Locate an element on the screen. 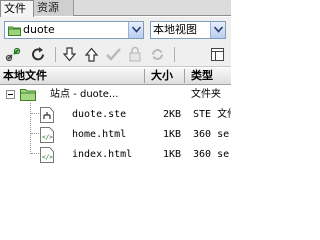  view-select: 本地视图 is located at coordinates (188, 30).